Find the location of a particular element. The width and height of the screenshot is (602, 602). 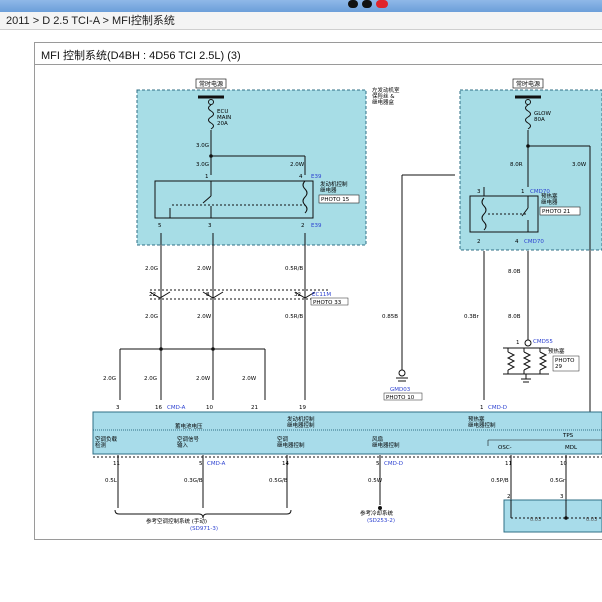

module-conn-d: CMD-D is located at coordinates (497, 408).